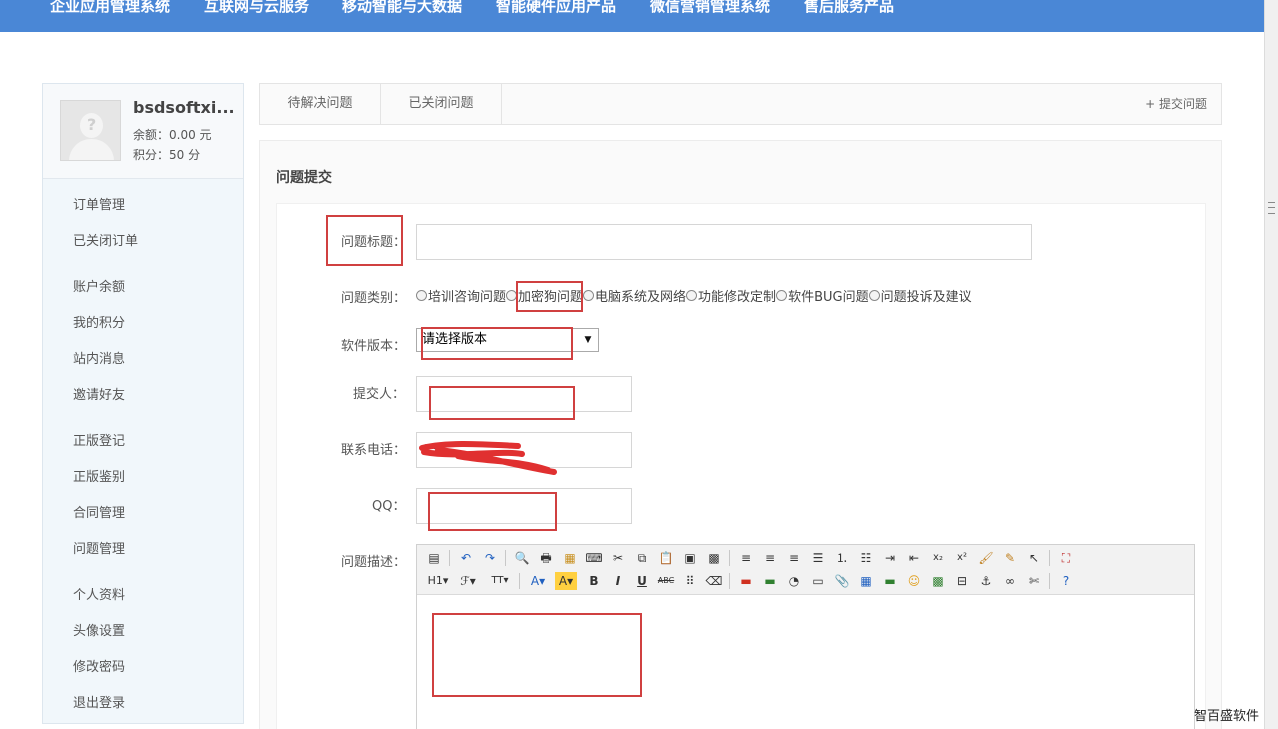  What do you see at coordinates (99, 439) in the screenshot?
I see `sidebar-item-license-register: 正版登记` at bounding box center [99, 439].